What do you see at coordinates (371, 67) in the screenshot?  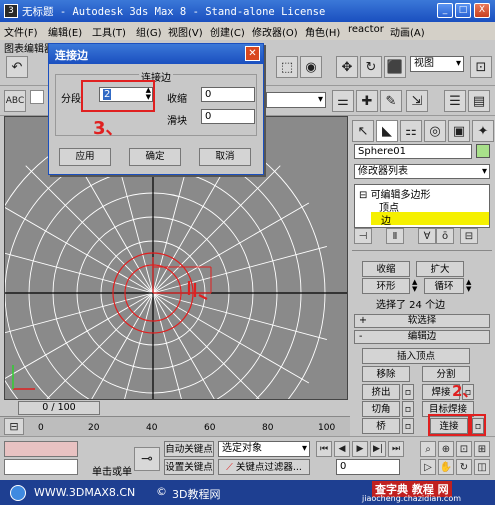 I see `rotate-icon: ↻` at bounding box center [371, 67].